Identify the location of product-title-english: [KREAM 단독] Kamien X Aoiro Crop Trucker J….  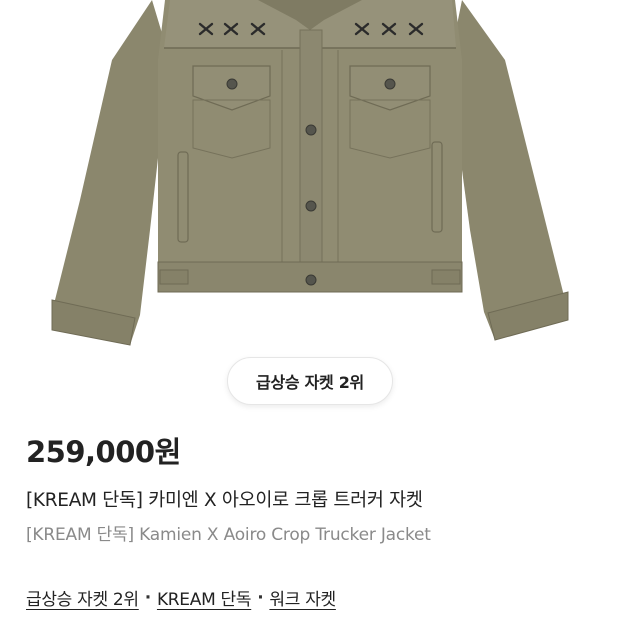
(228, 535).